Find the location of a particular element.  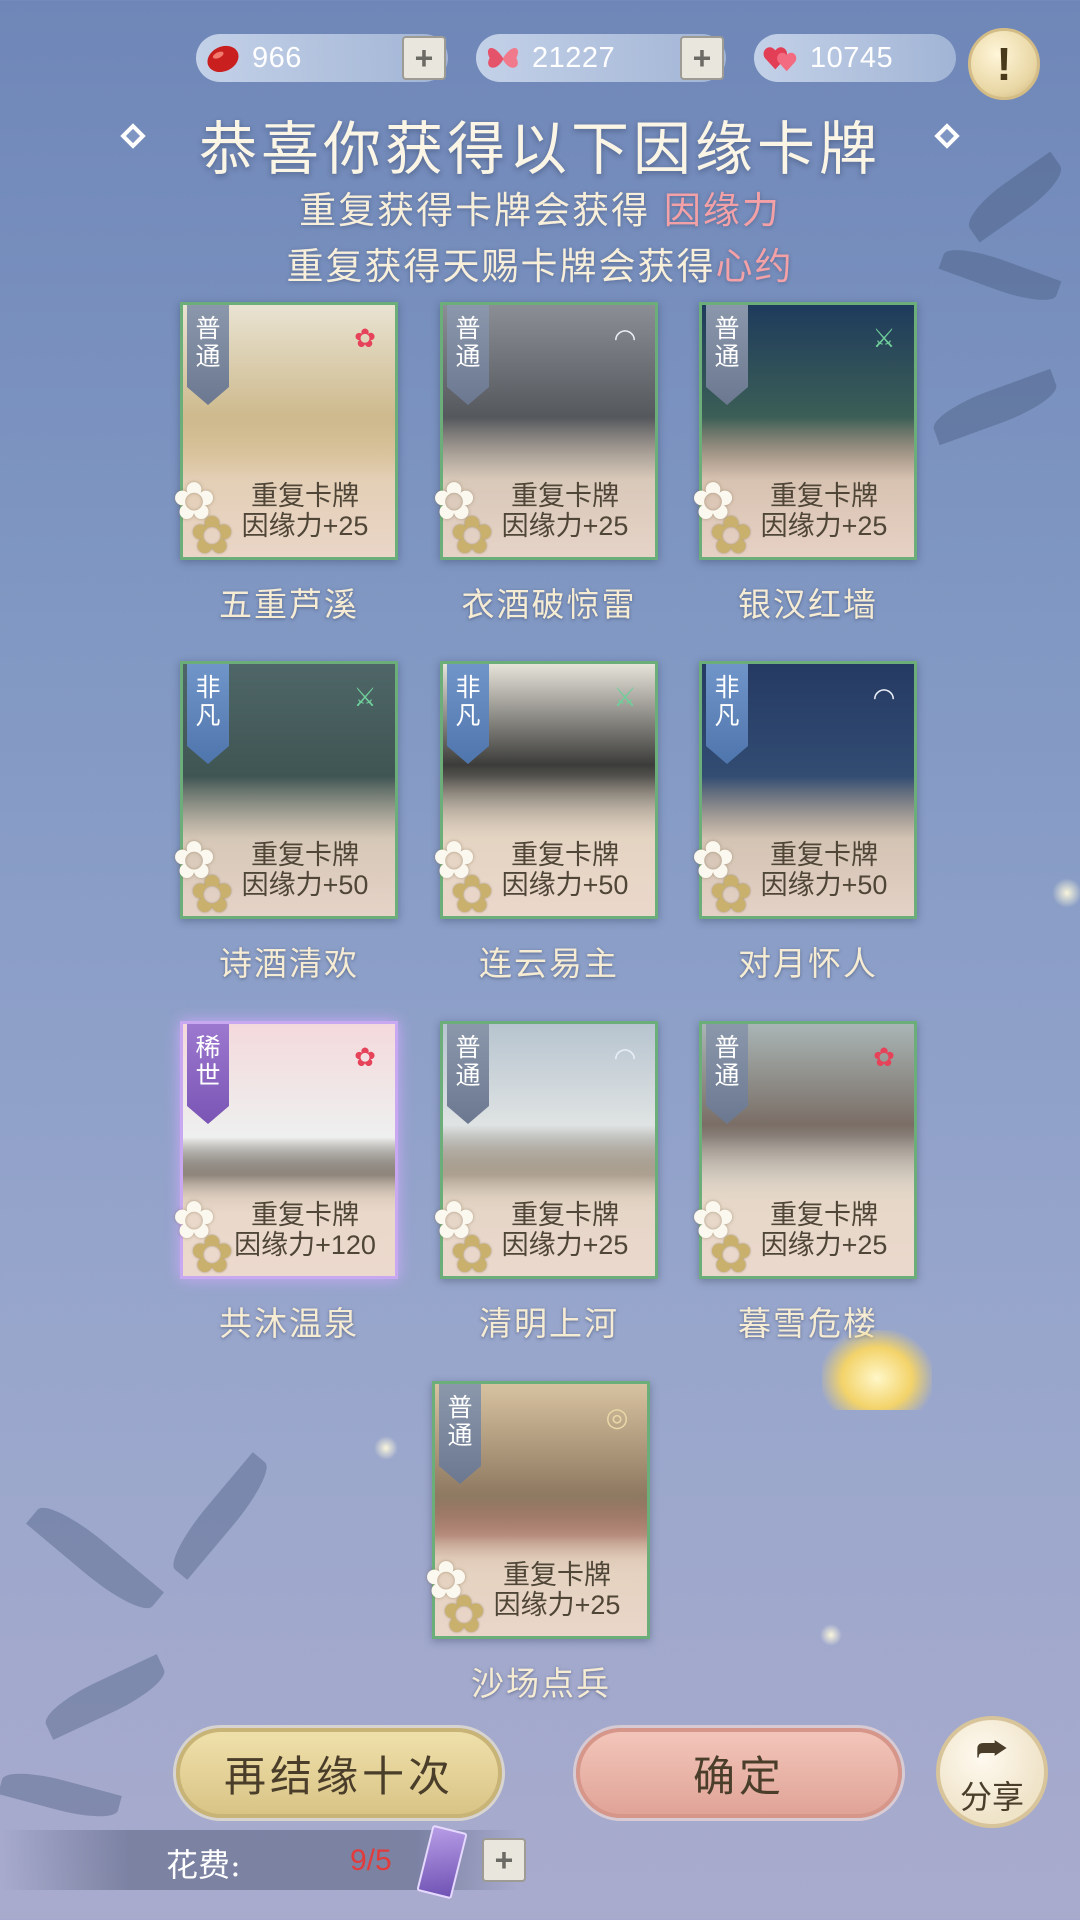

cost-amount: 9/5 is located at coordinates (371, 1860).